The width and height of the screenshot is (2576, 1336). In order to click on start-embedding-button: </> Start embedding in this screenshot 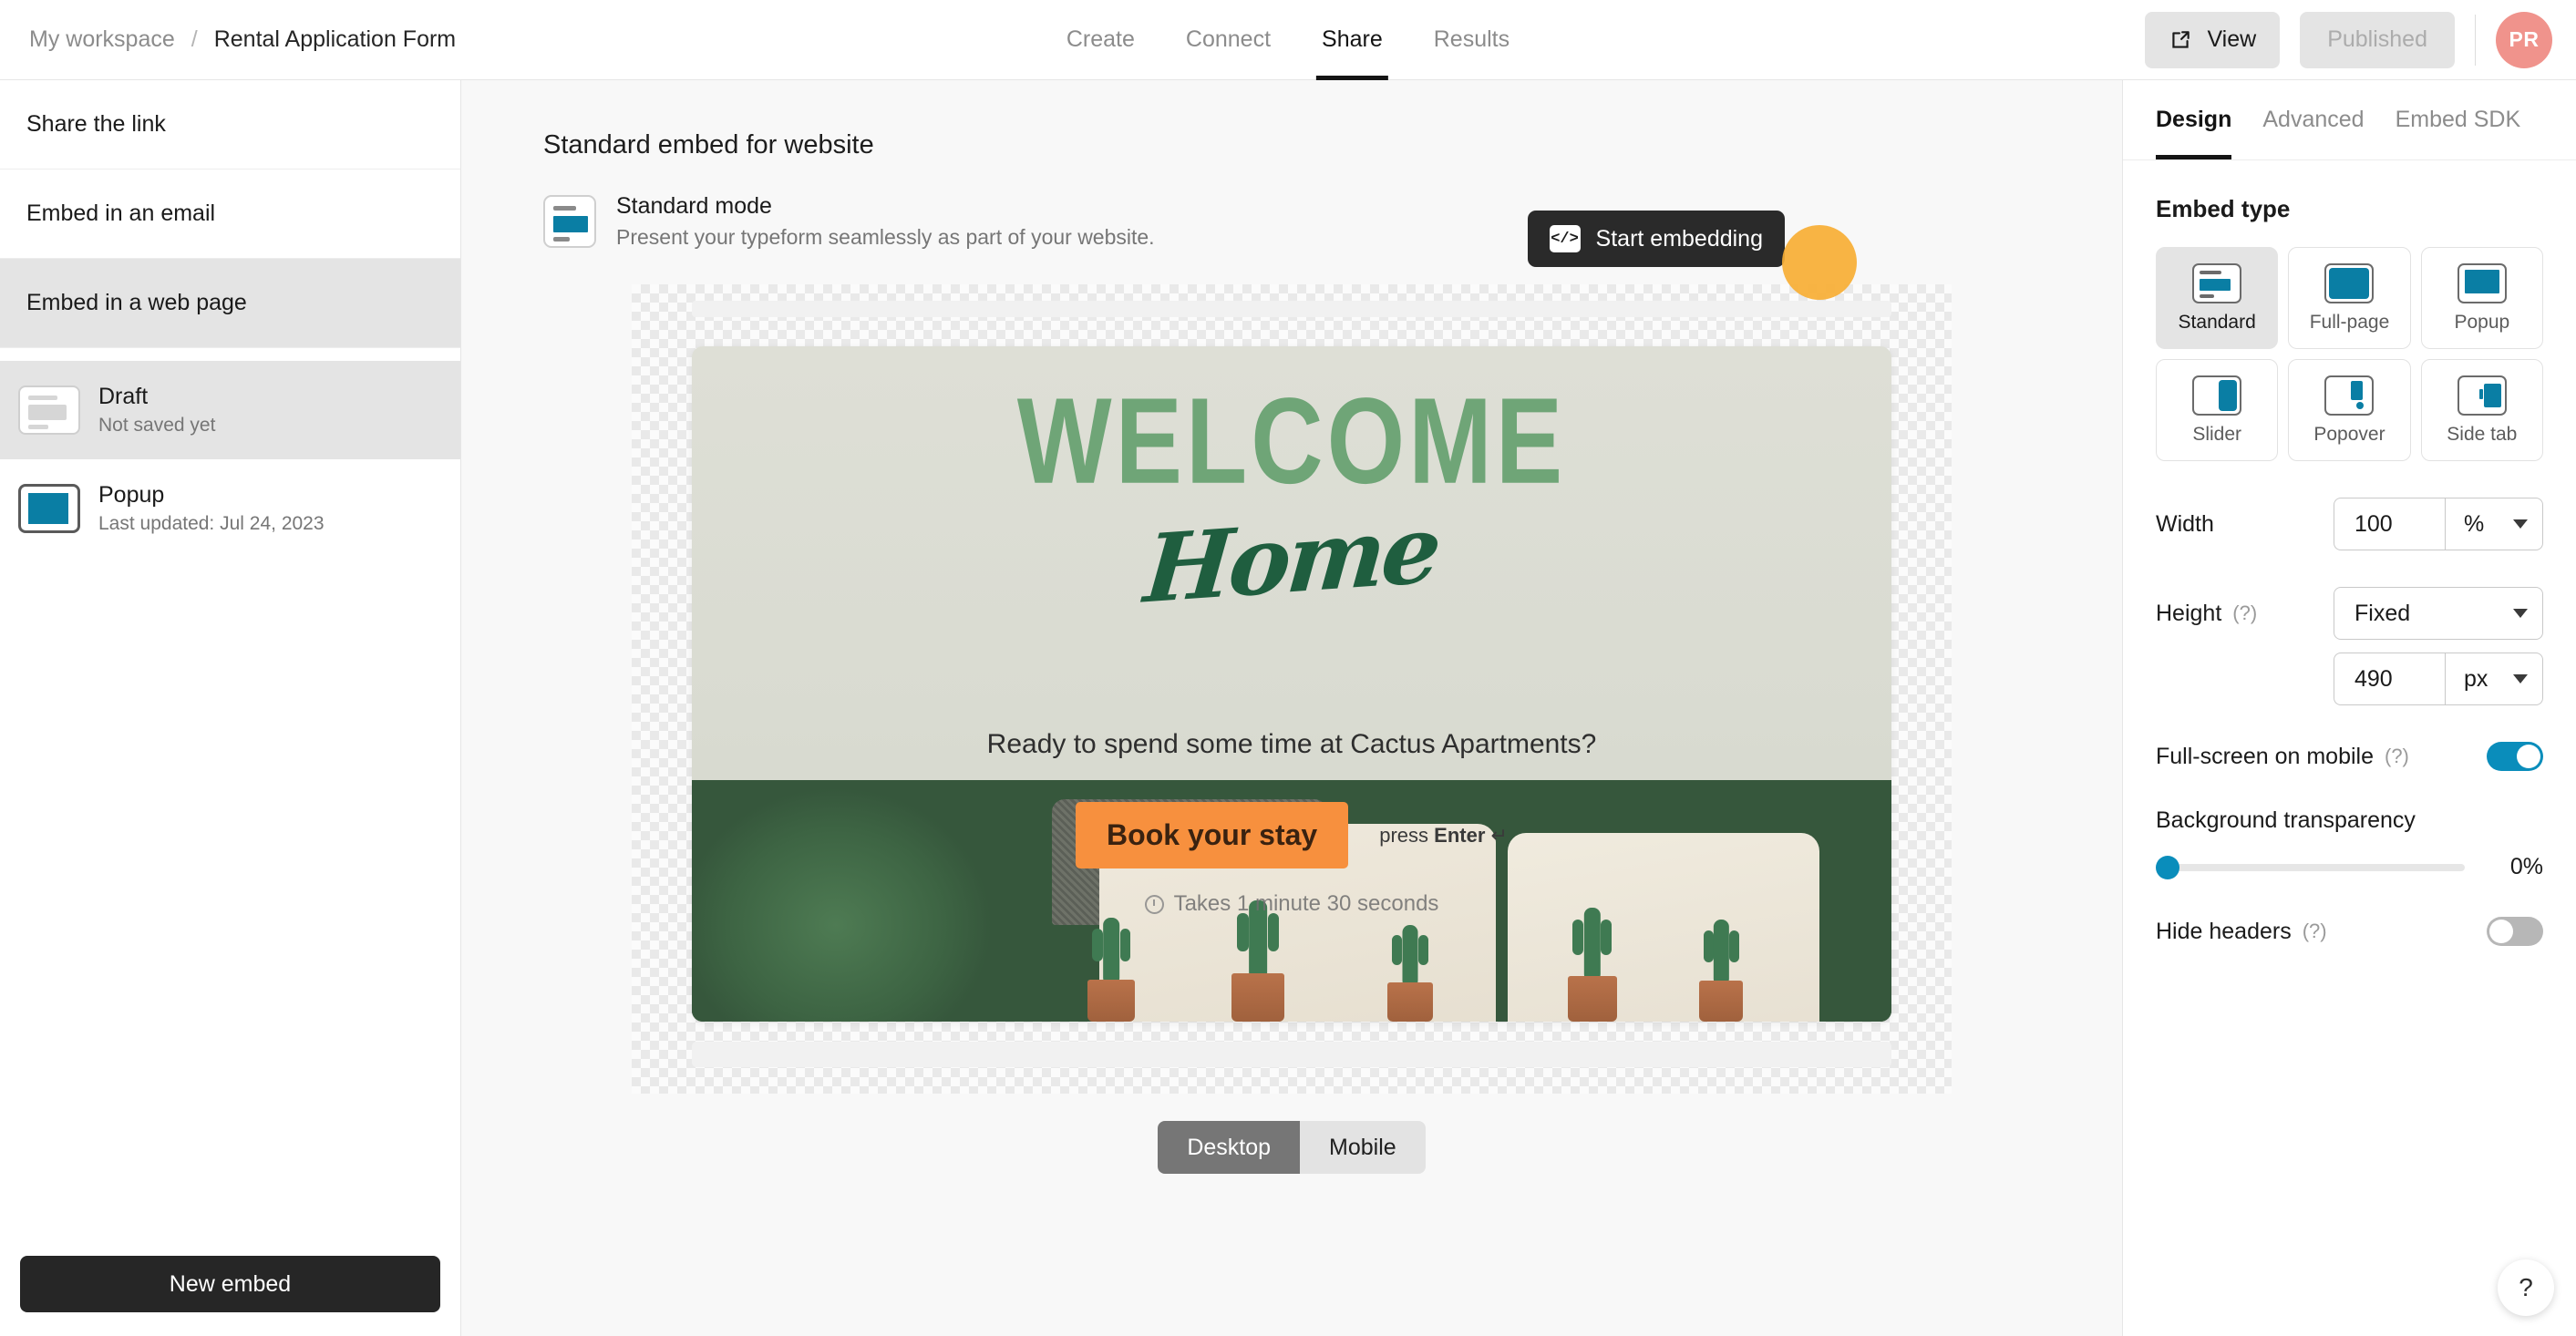, I will do `click(1656, 239)`.